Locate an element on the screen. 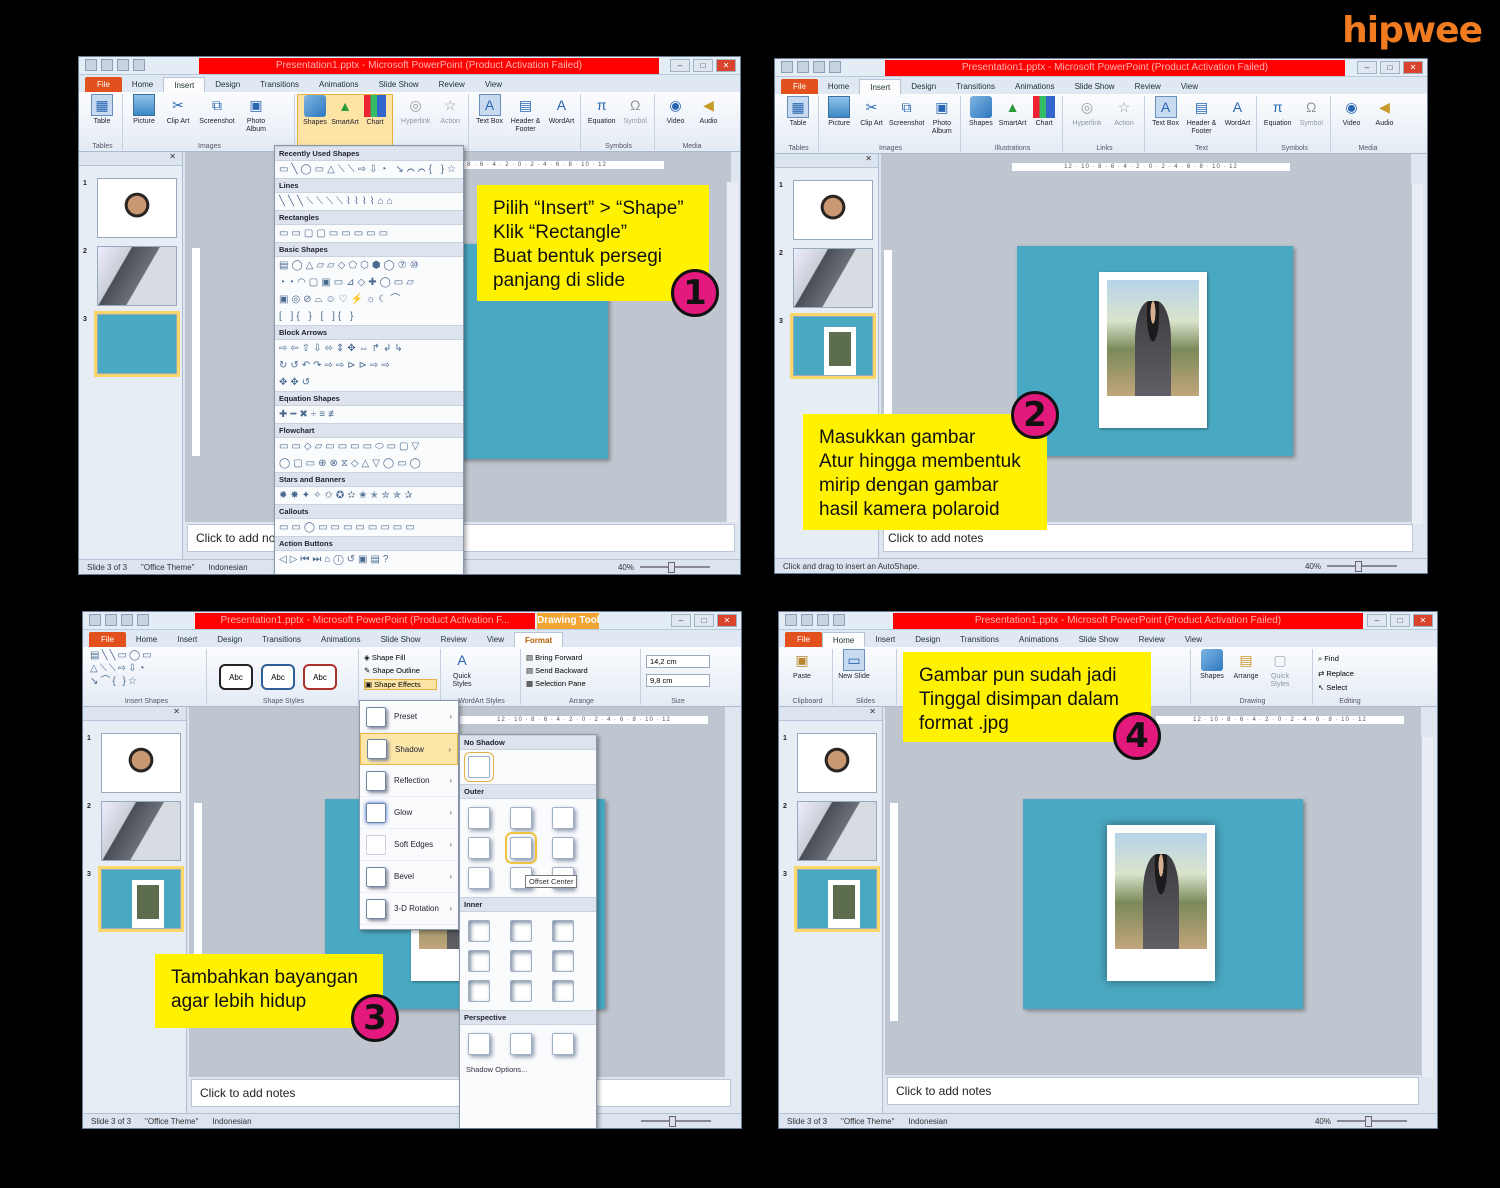 This screenshot has height=1188, width=1500. effect-shadow: Shadow › is located at coordinates (409, 749).